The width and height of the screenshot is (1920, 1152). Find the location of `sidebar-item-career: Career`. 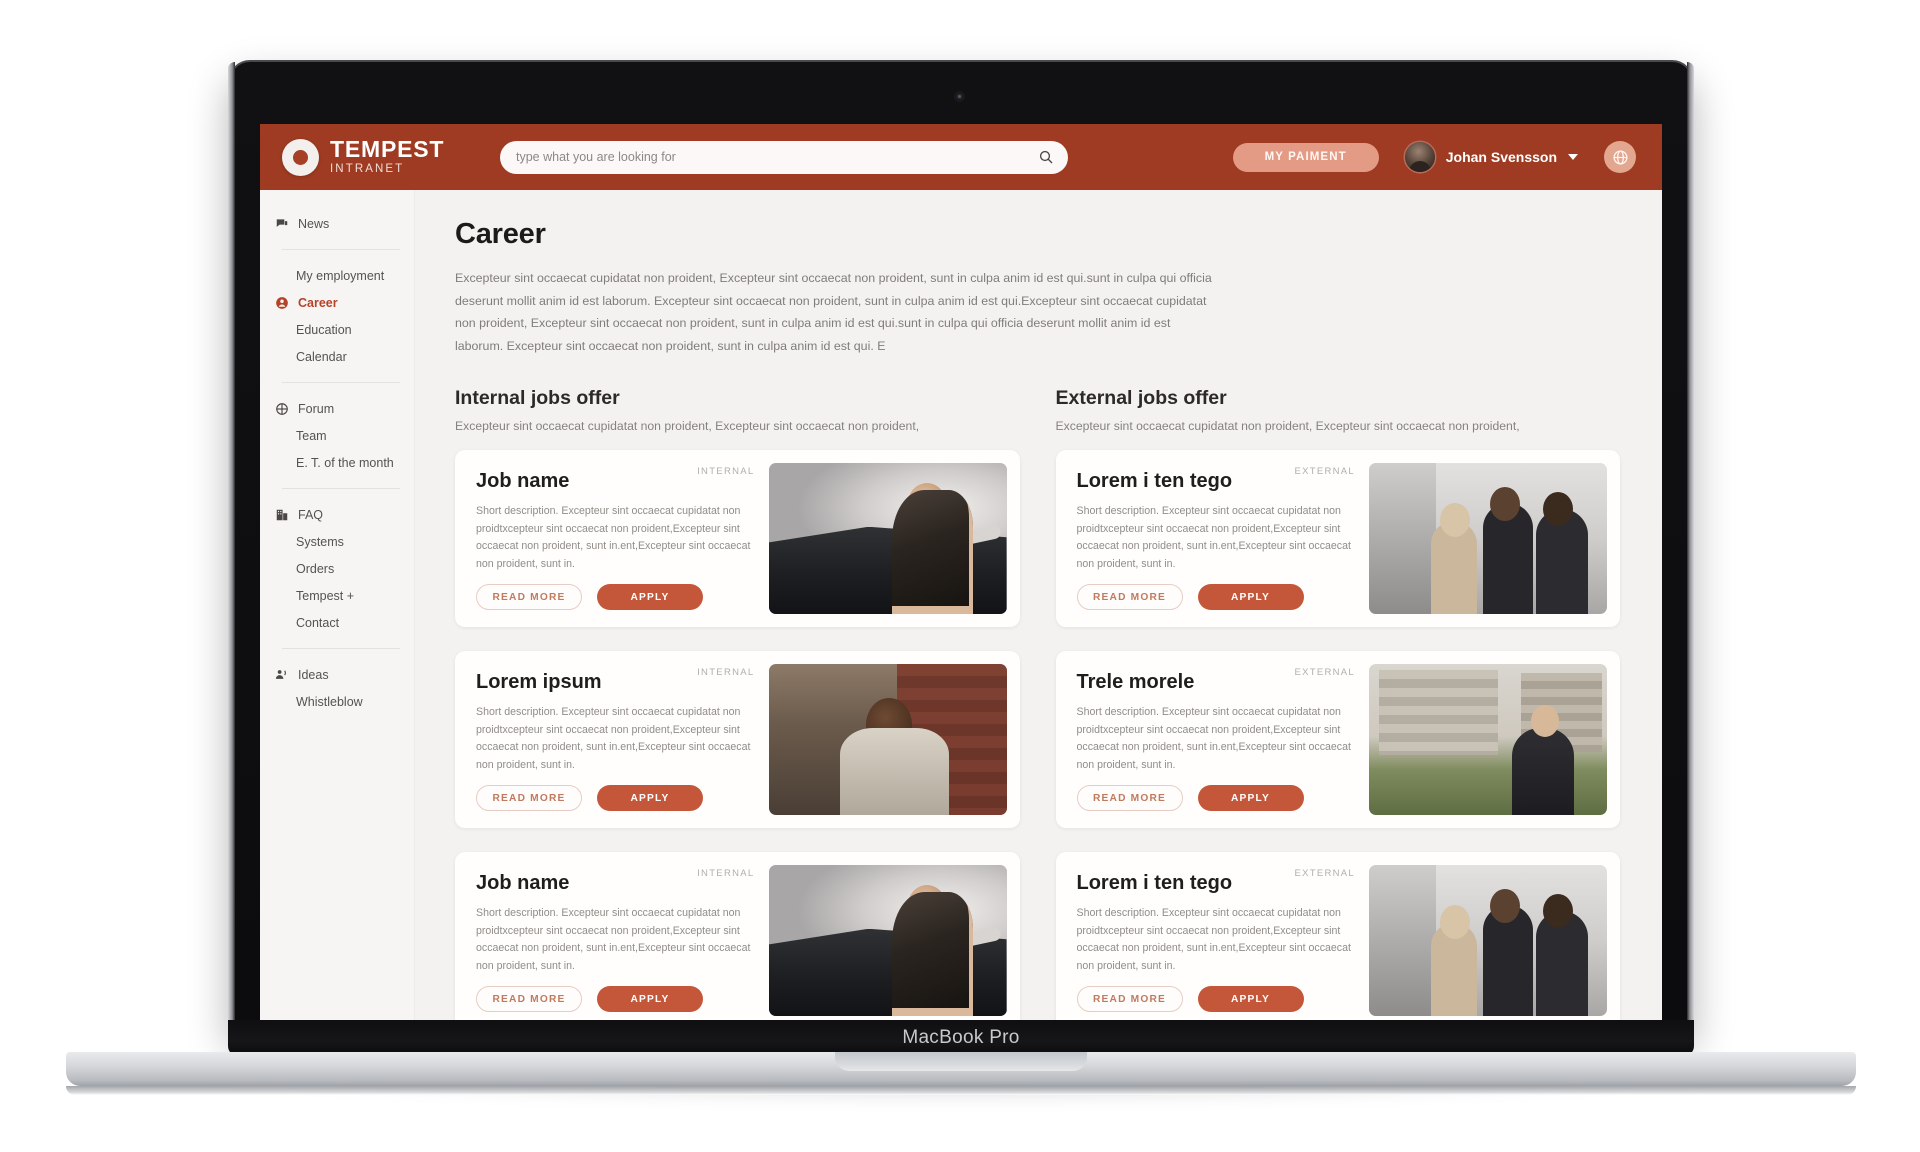

sidebar-item-career: Career is located at coordinates (337, 302).